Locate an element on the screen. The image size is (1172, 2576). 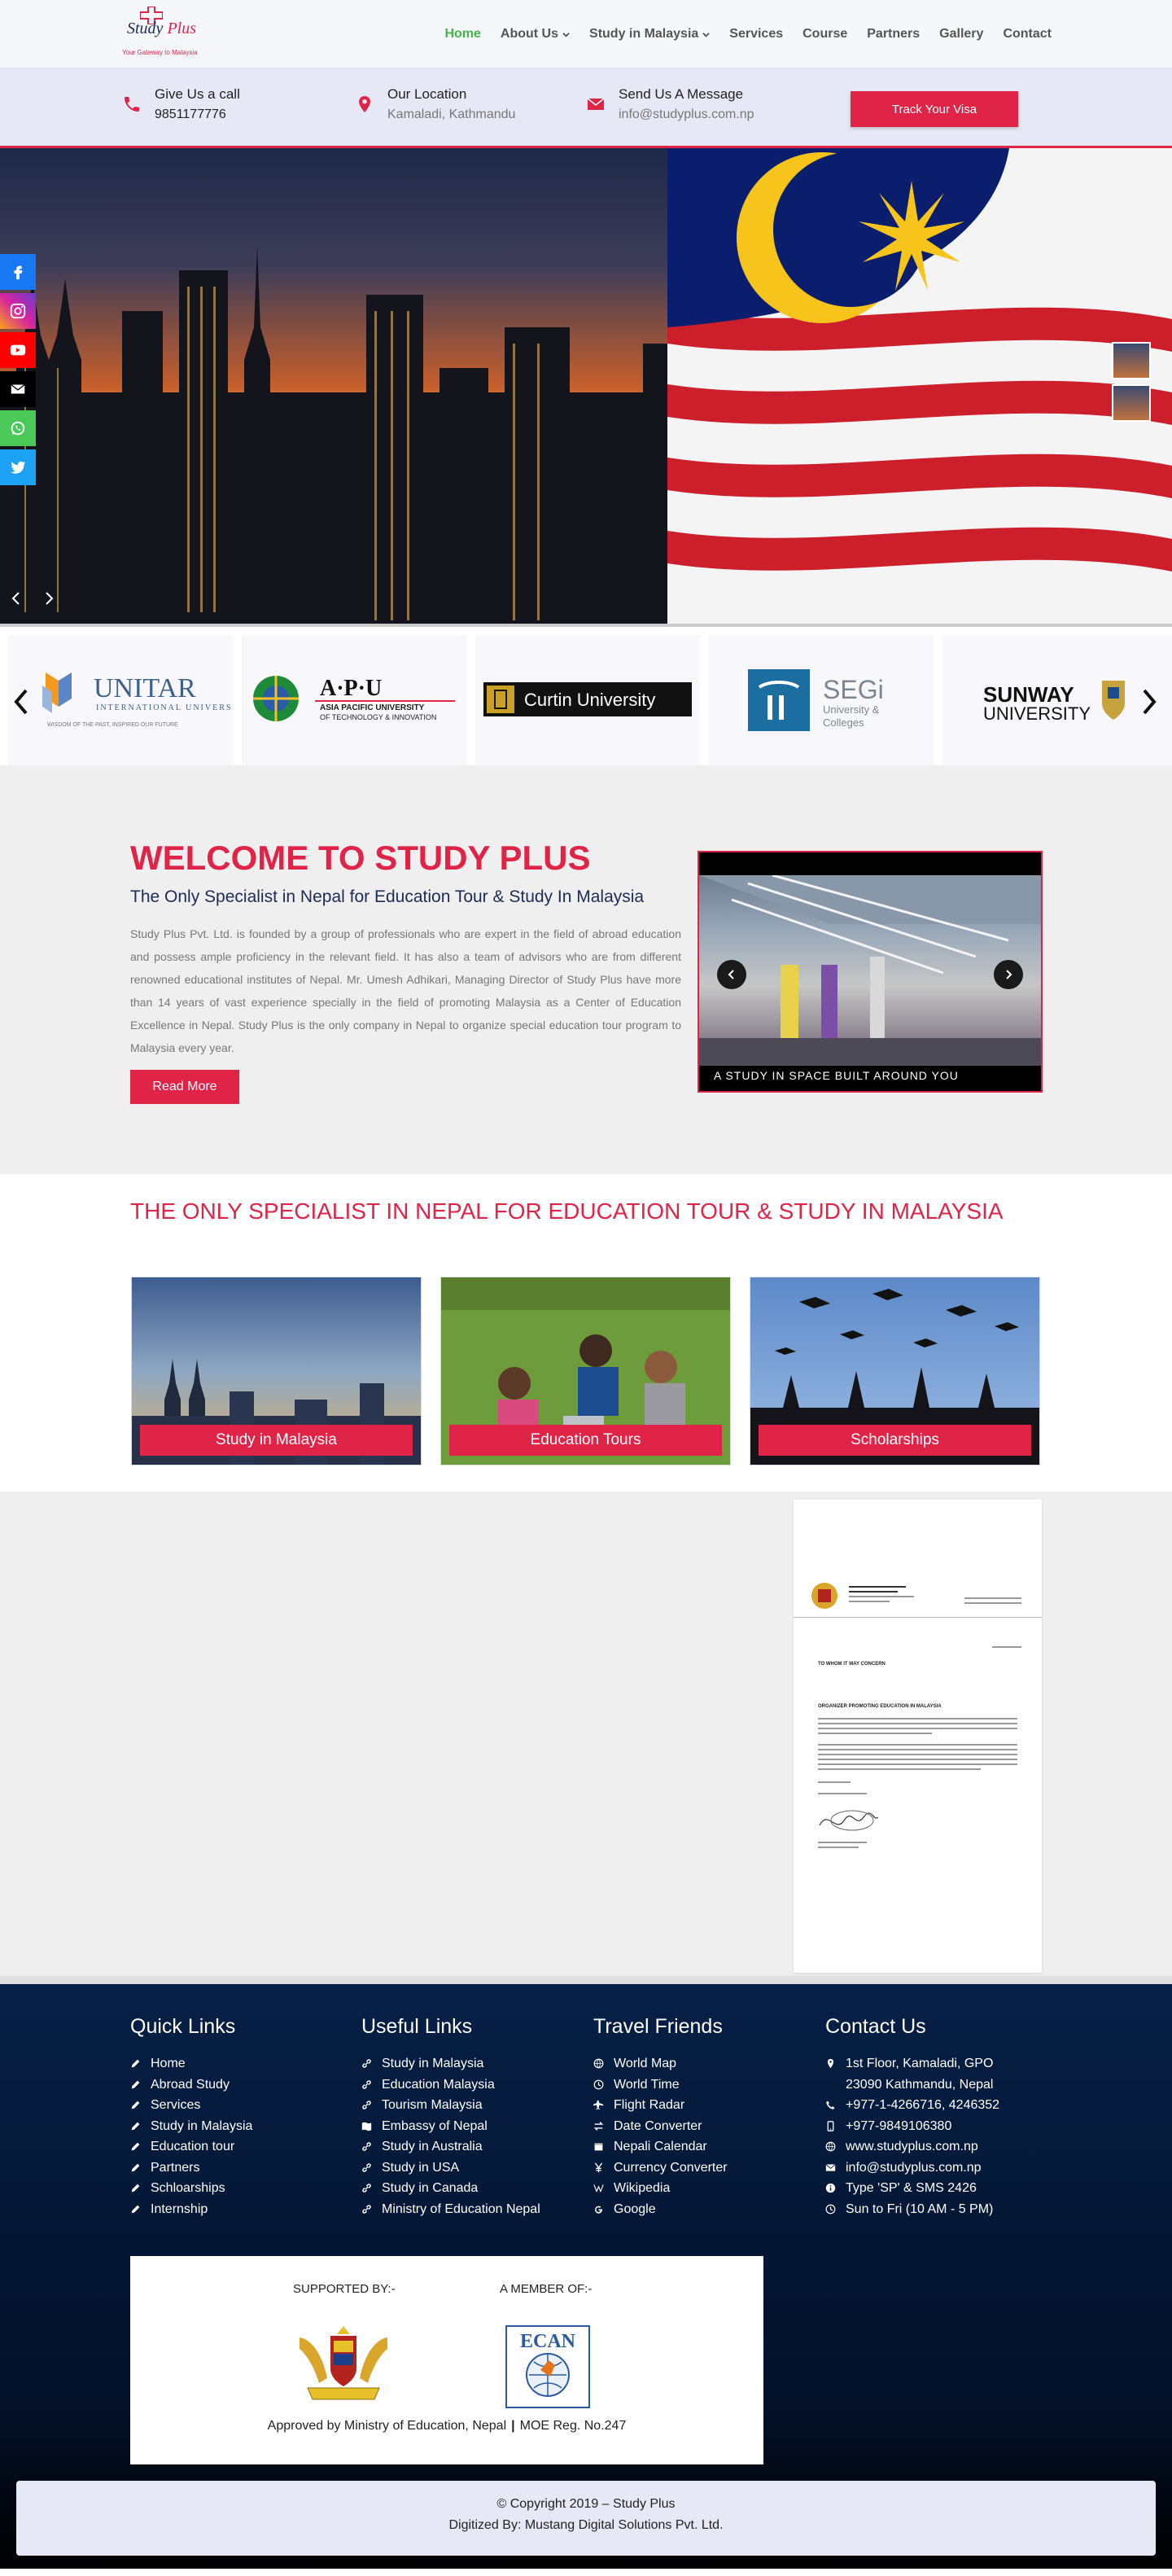
nav-course: Course is located at coordinates (825, 34).